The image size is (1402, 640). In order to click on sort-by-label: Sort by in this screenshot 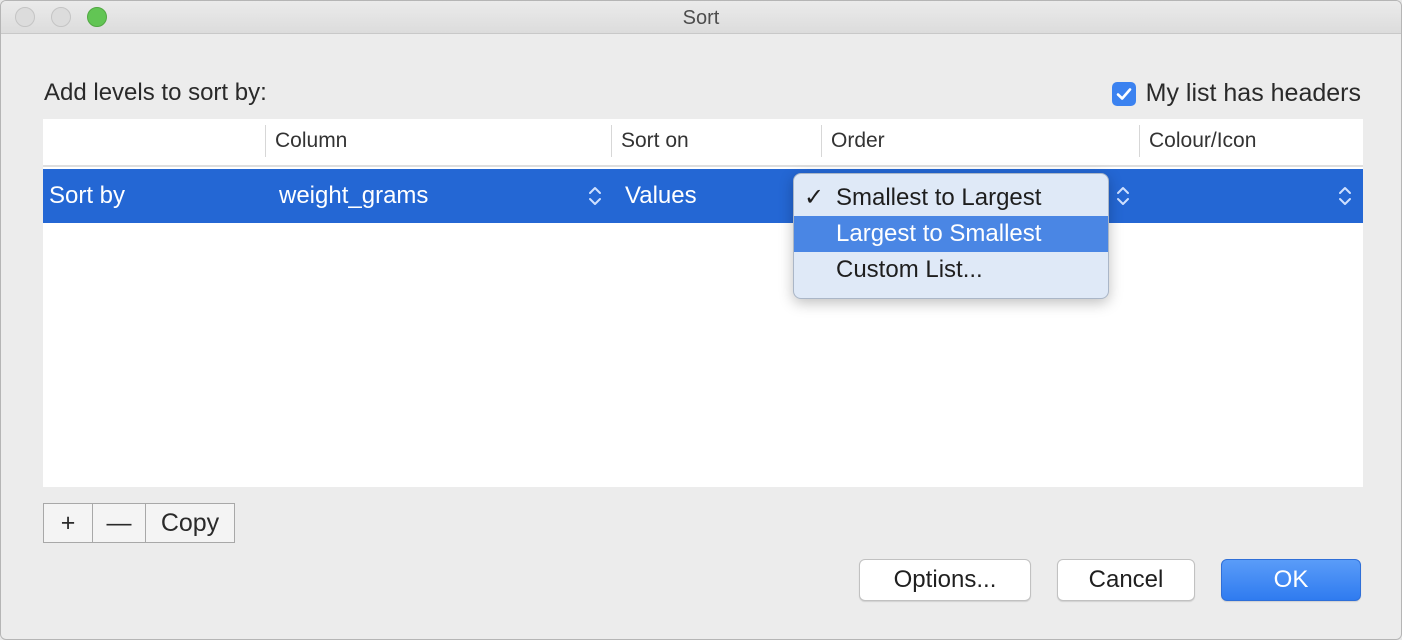, I will do `click(87, 195)`.